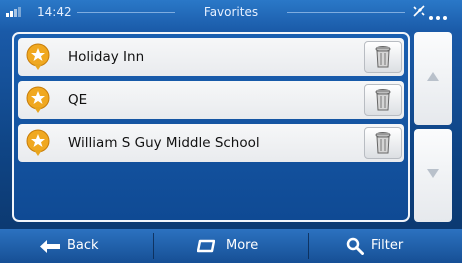  I want to click on triangle-down-icon, so click(433, 173).